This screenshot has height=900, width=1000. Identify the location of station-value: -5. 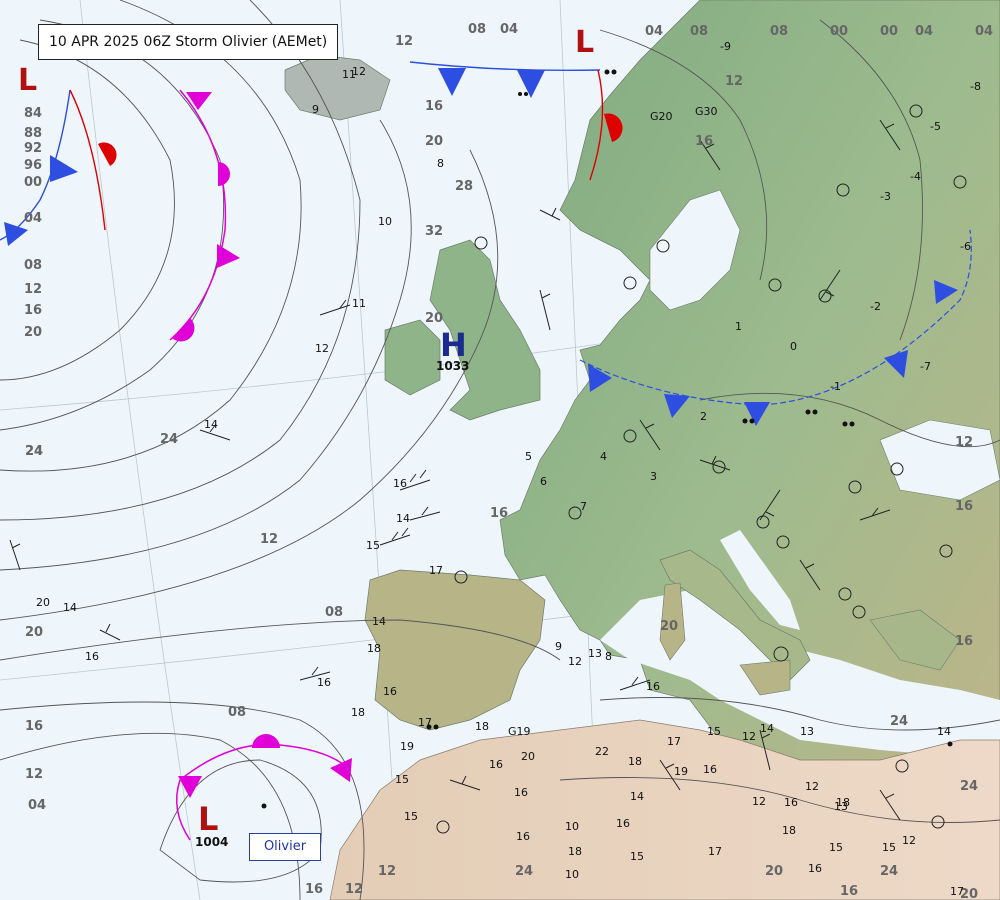
(935, 126).